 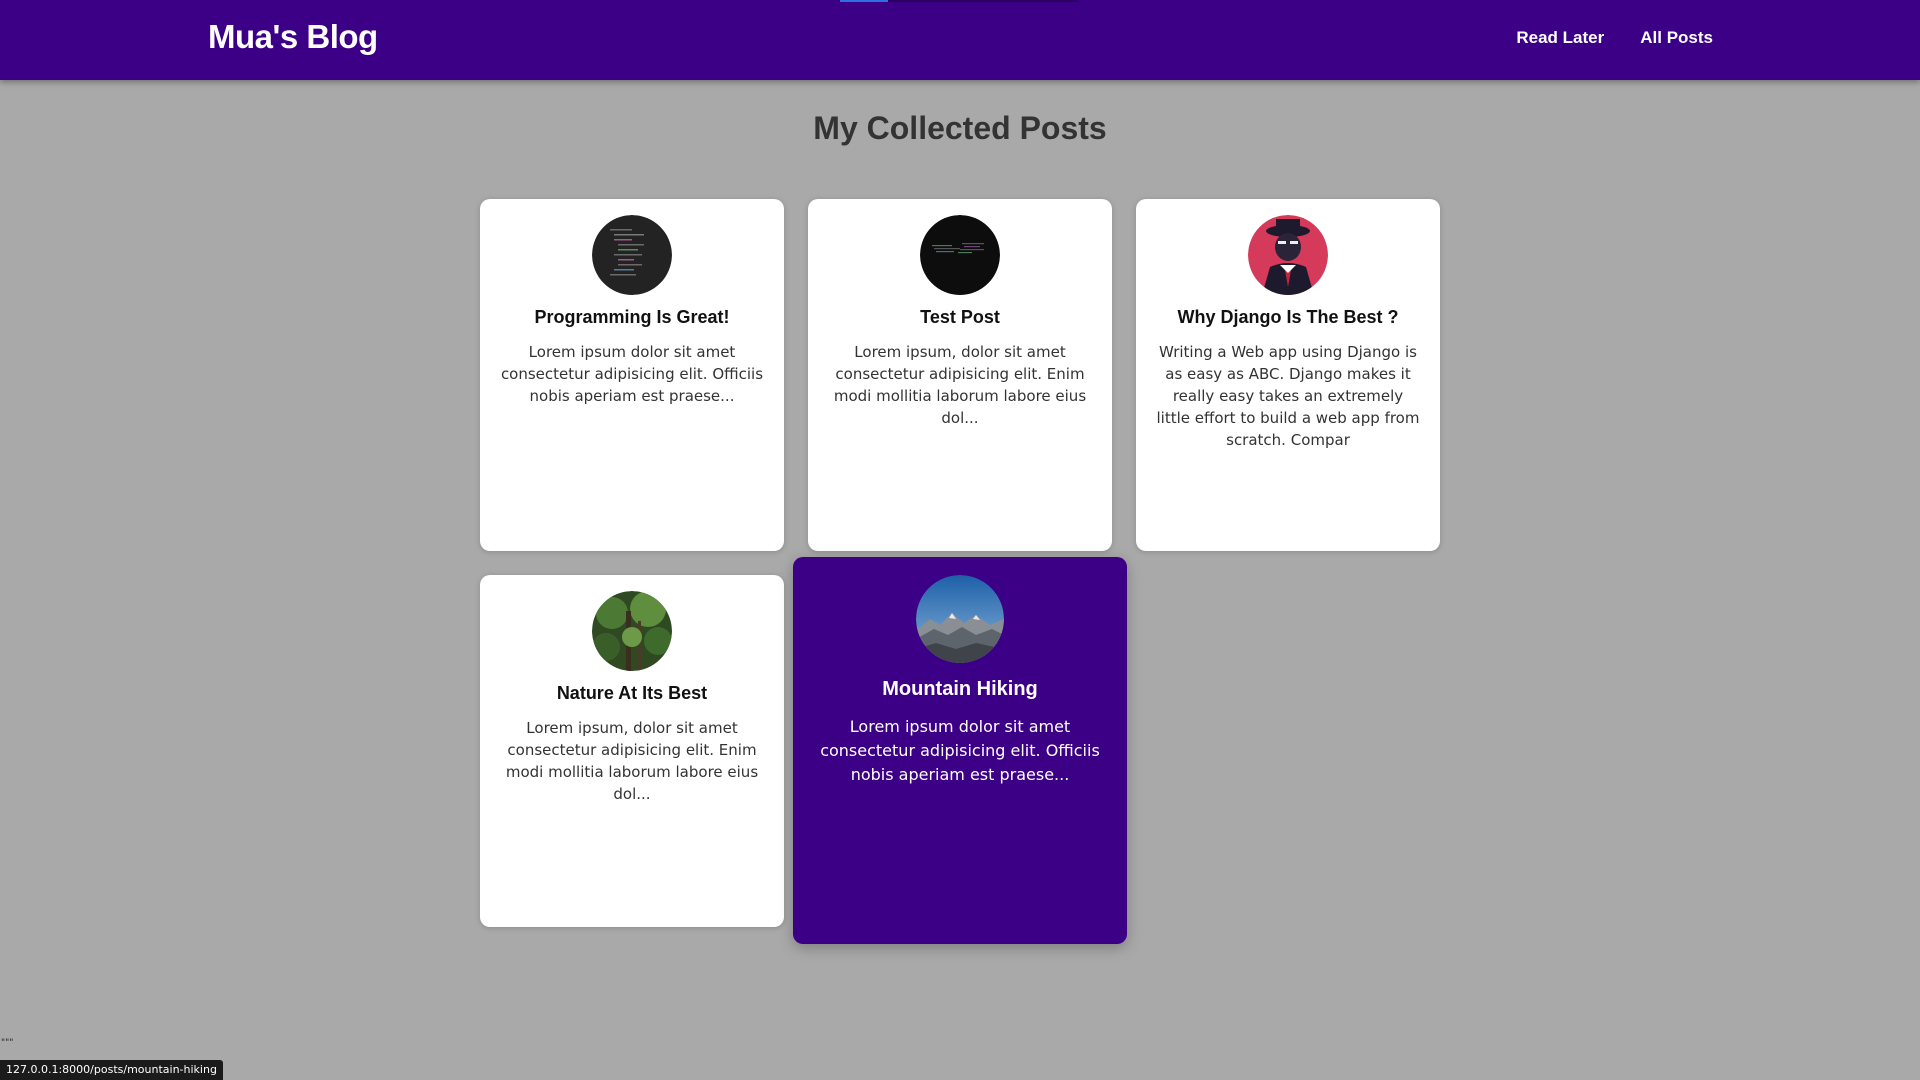 I want to click on site-header: Mua's Blog Read Later All Posts, so click(x=960, y=40).